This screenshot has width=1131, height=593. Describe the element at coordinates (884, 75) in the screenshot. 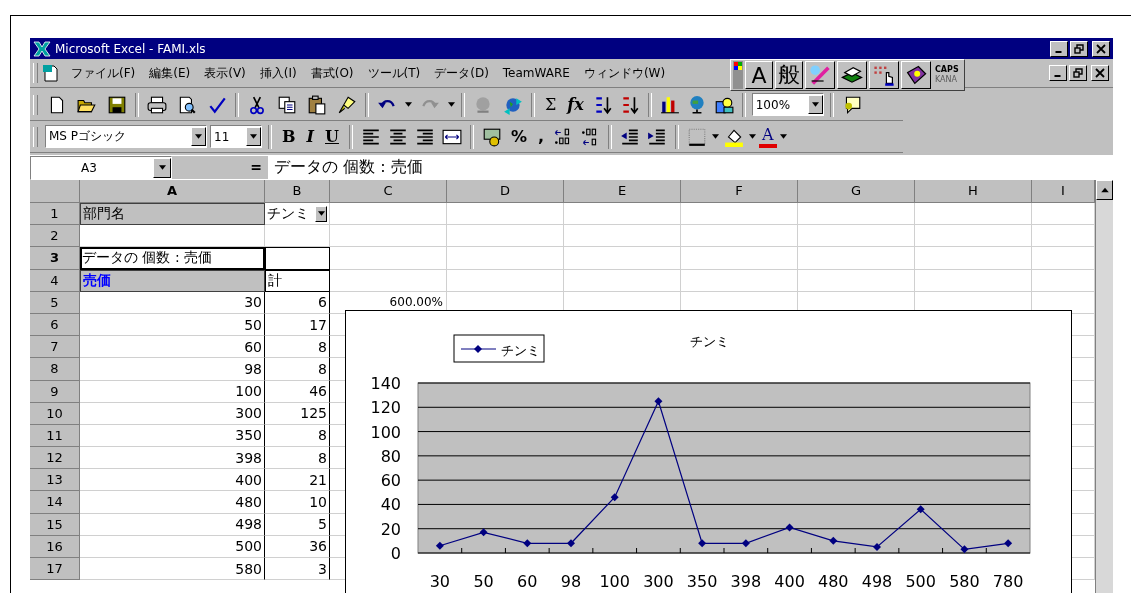

I see `pointer-grid-button` at that location.